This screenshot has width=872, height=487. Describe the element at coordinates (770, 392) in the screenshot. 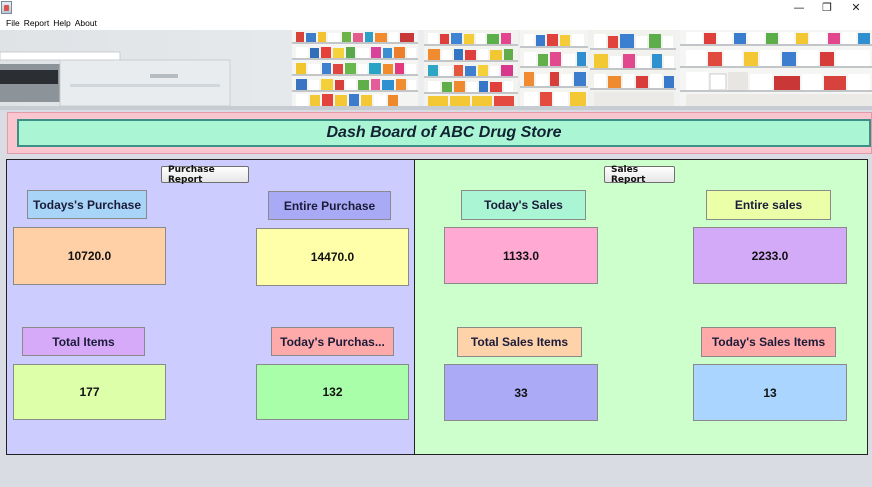

I see `todays-sales-items-value: 13` at that location.